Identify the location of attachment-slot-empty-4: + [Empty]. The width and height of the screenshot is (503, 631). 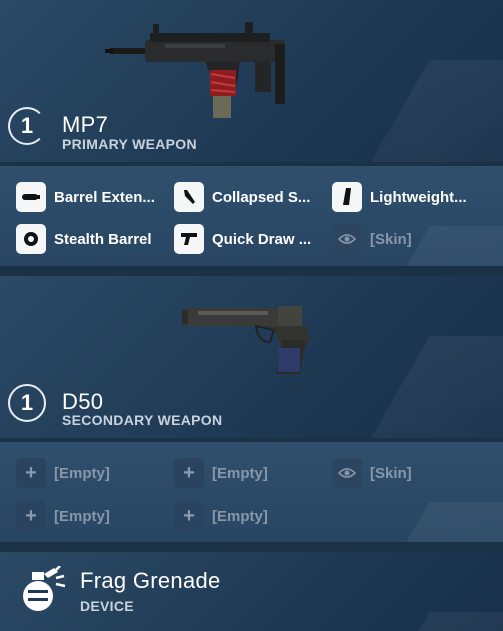
(221, 516).